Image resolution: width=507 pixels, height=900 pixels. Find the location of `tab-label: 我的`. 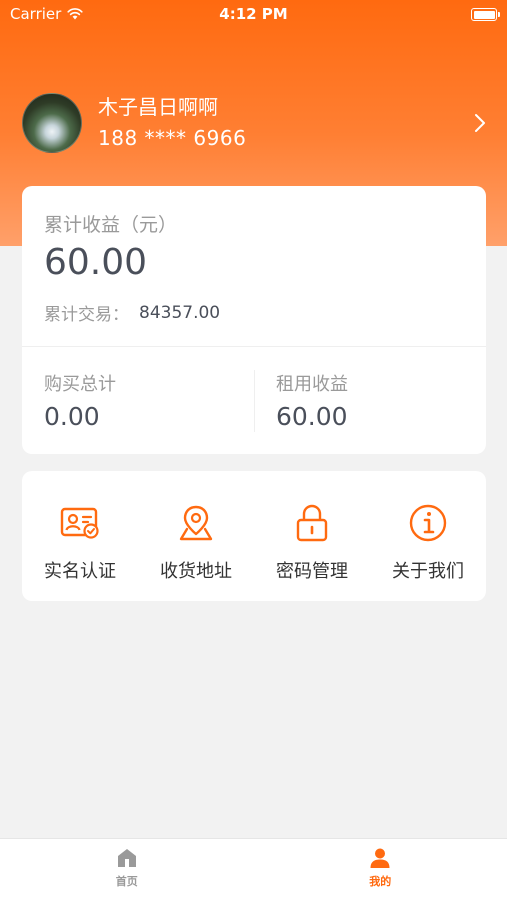

tab-label: 我的 is located at coordinates (380, 881).